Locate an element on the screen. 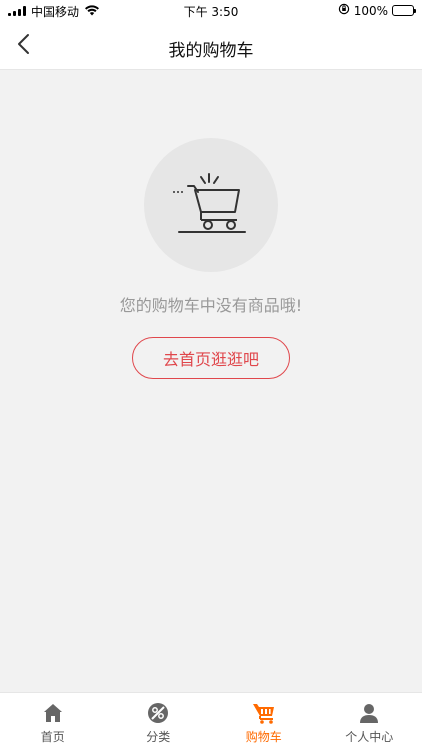 This screenshot has width=422, height=750. tab-profile: 个人中心 is located at coordinates (369, 721).